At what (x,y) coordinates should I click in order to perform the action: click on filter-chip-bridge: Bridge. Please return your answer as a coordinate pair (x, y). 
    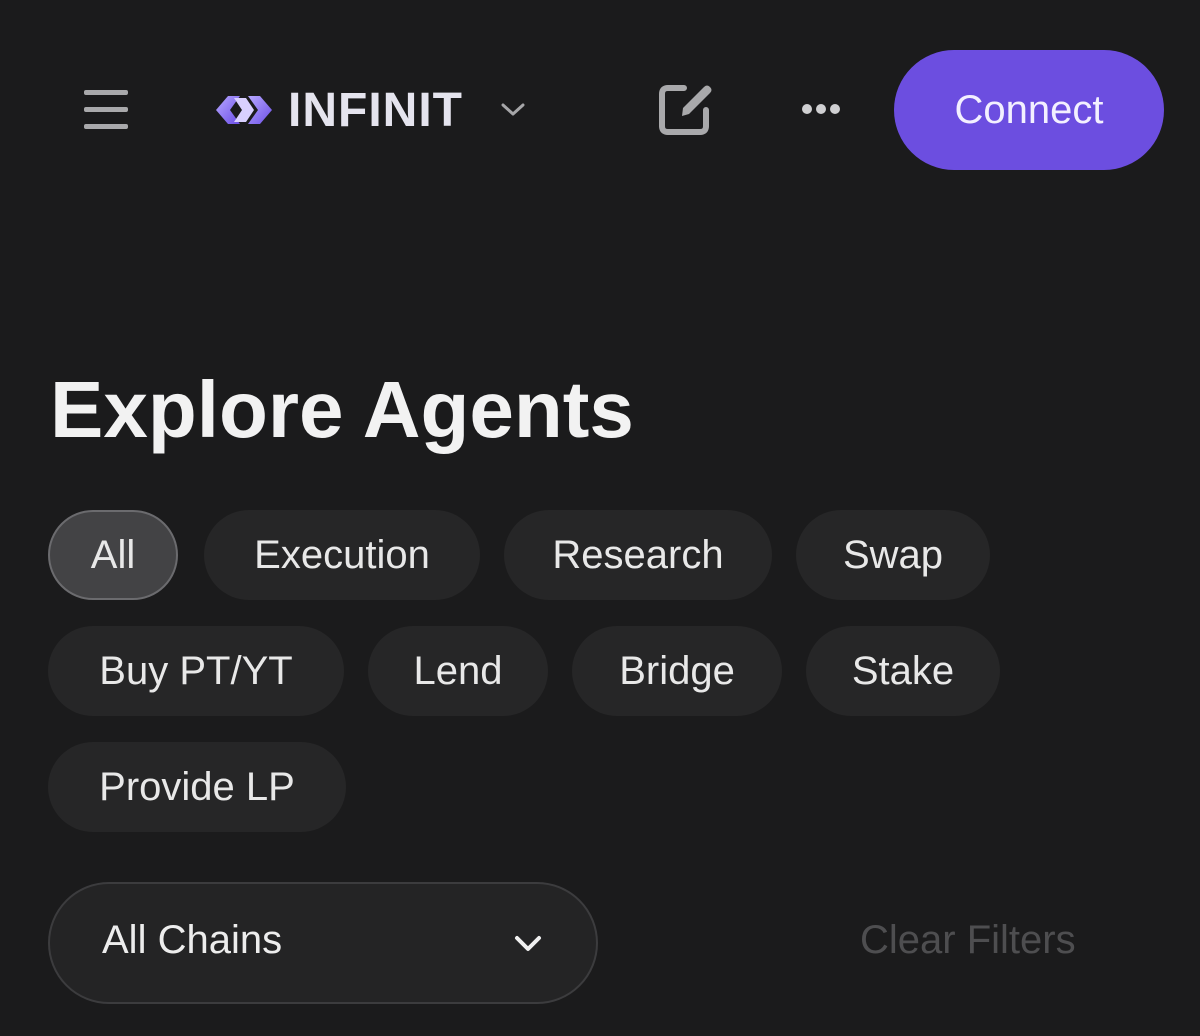
    Looking at the image, I should click on (677, 671).